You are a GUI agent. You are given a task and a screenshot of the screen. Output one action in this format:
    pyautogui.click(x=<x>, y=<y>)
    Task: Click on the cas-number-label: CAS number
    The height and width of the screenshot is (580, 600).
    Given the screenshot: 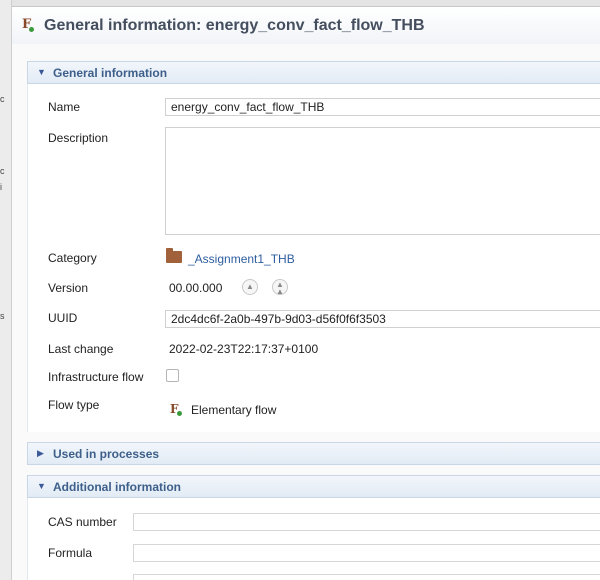 What is the action you would take?
    pyautogui.click(x=82, y=522)
    